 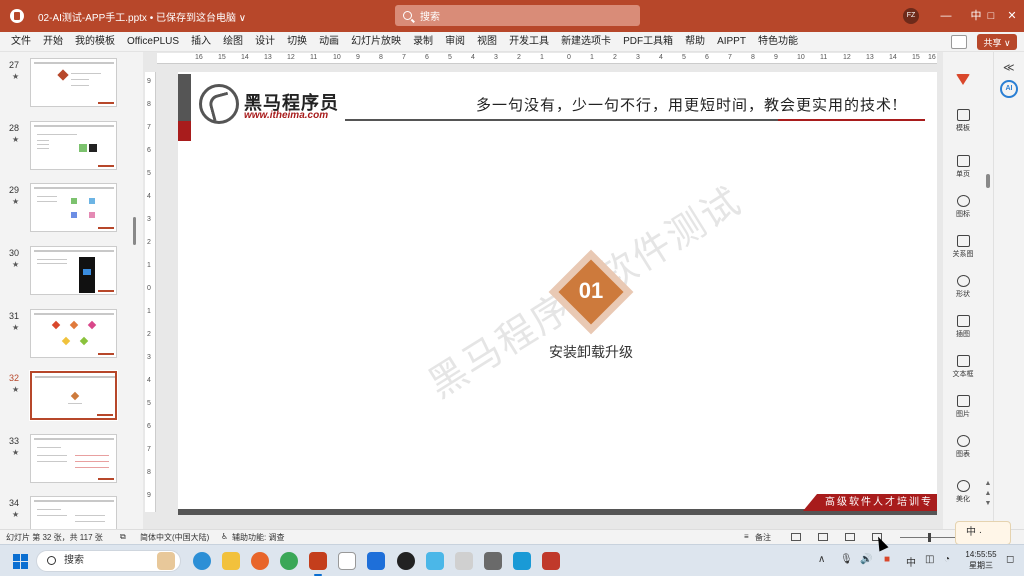 I want to click on thumbnail-item: 27 ★, so click(x=71, y=86).